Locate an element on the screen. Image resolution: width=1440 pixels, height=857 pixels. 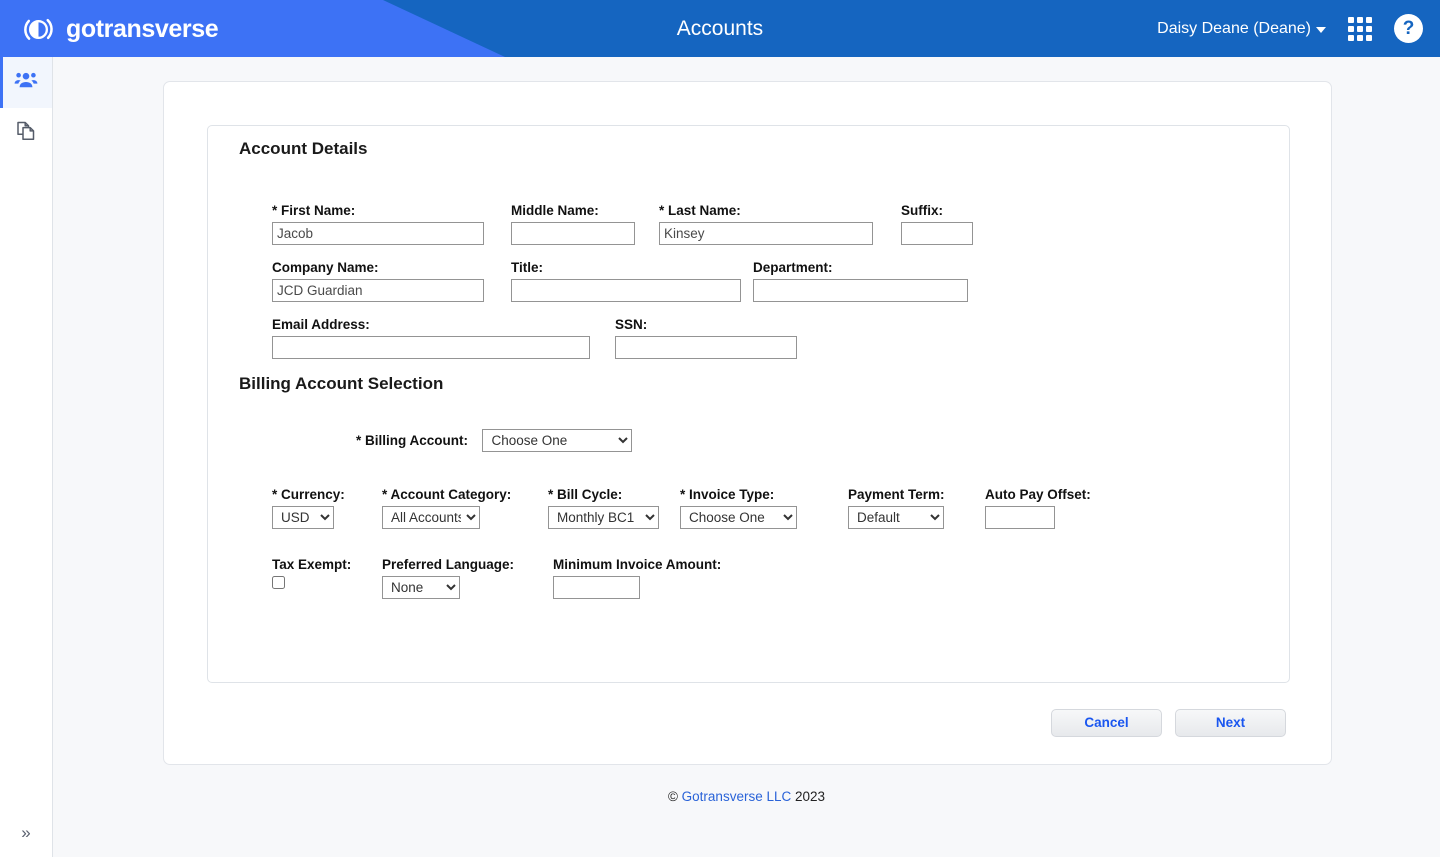
account-category-label: * Account Category: is located at coordinates (446, 495).